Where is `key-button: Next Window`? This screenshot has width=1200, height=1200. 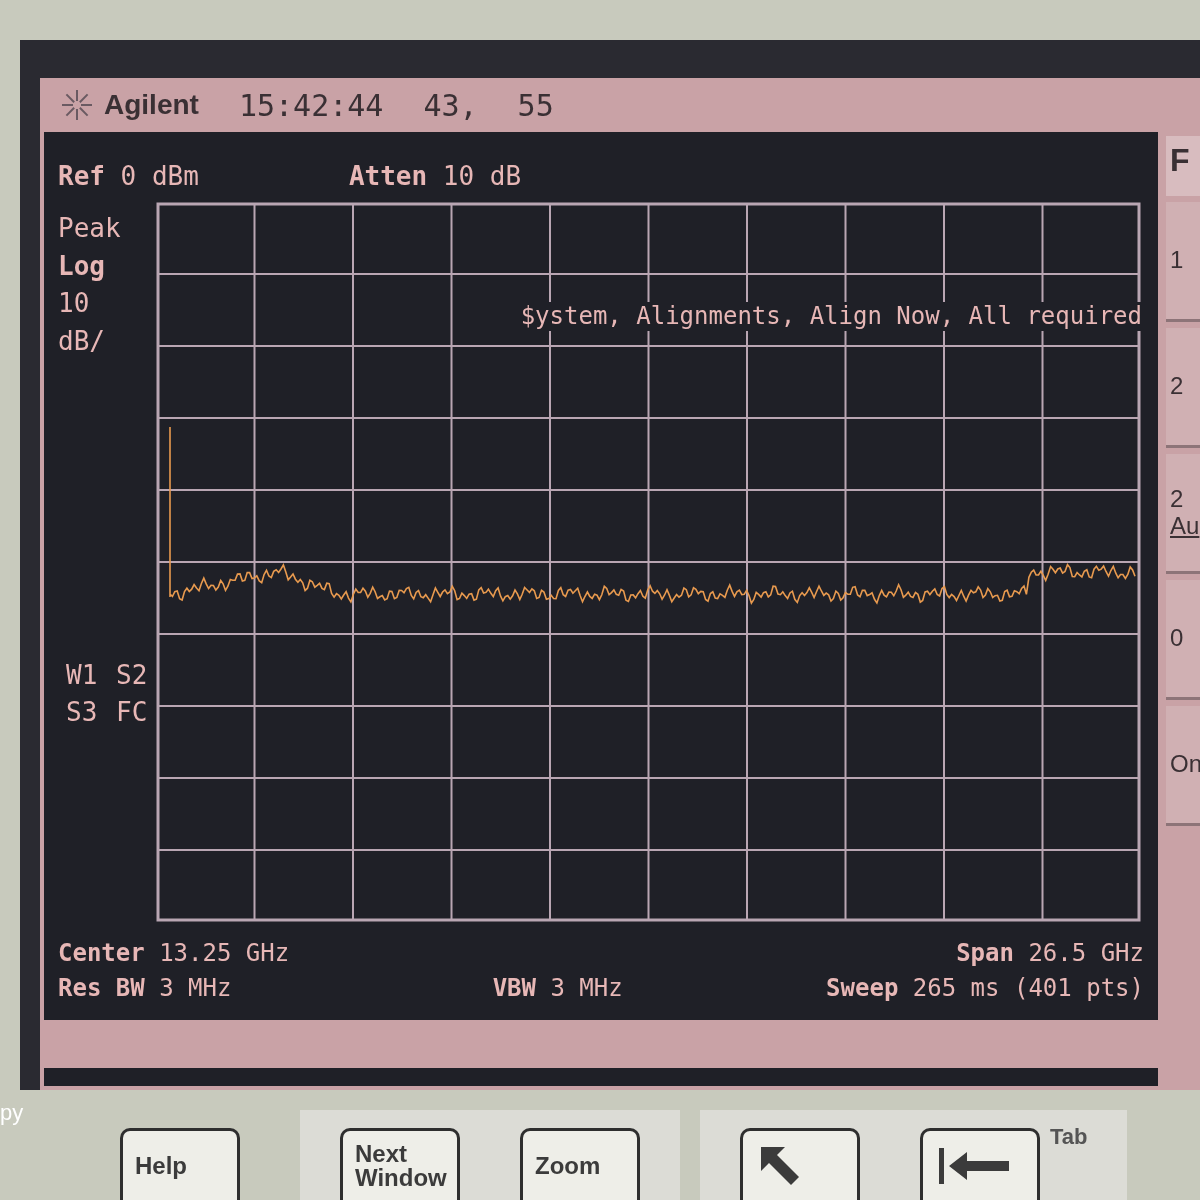 key-button: Next Window is located at coordinates (400, 1164).